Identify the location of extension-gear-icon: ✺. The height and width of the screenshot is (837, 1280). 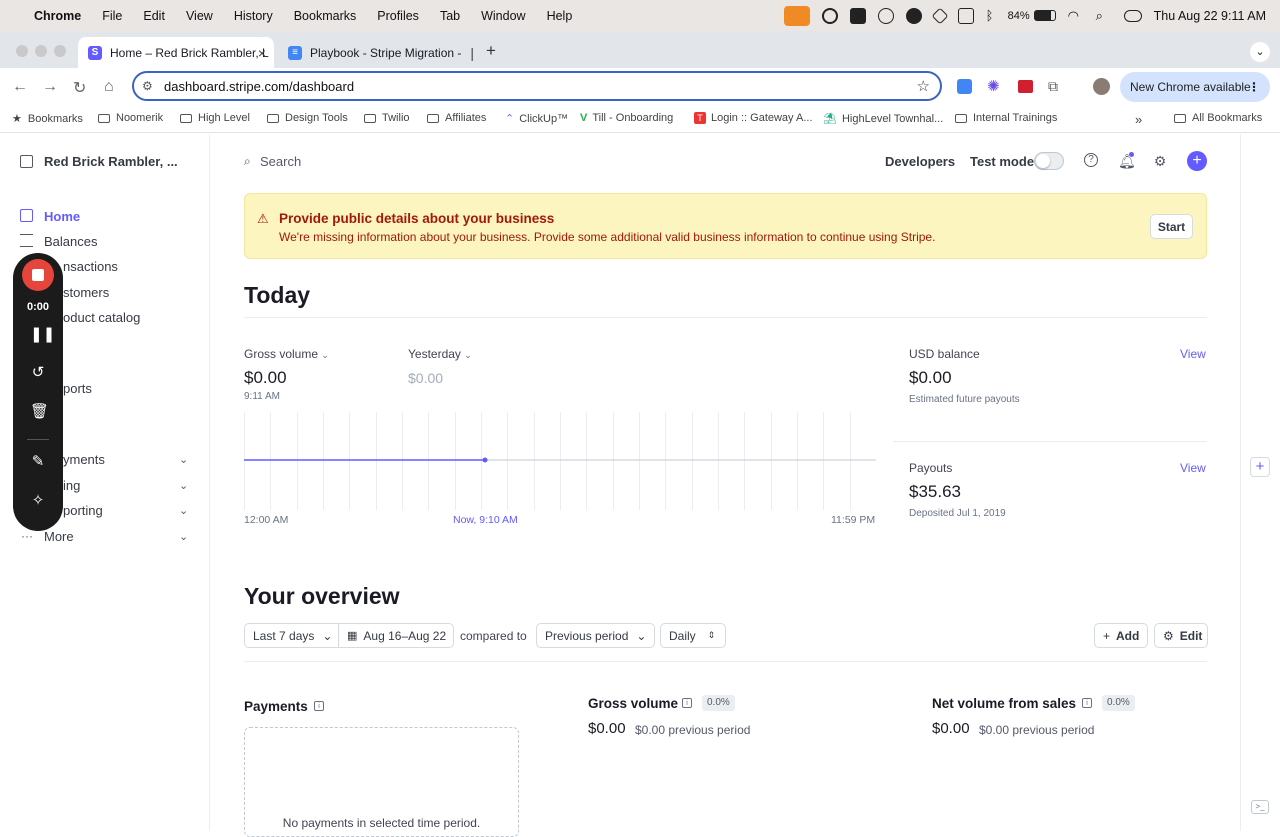
(993, 86).